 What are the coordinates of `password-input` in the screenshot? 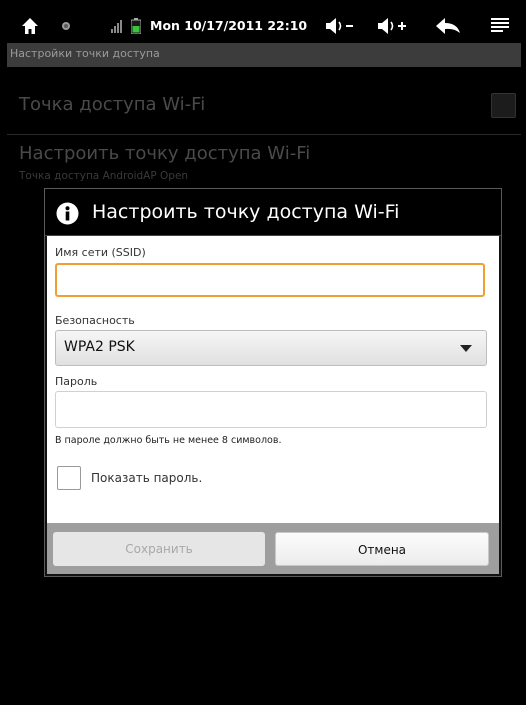 It's located at (271, 409).